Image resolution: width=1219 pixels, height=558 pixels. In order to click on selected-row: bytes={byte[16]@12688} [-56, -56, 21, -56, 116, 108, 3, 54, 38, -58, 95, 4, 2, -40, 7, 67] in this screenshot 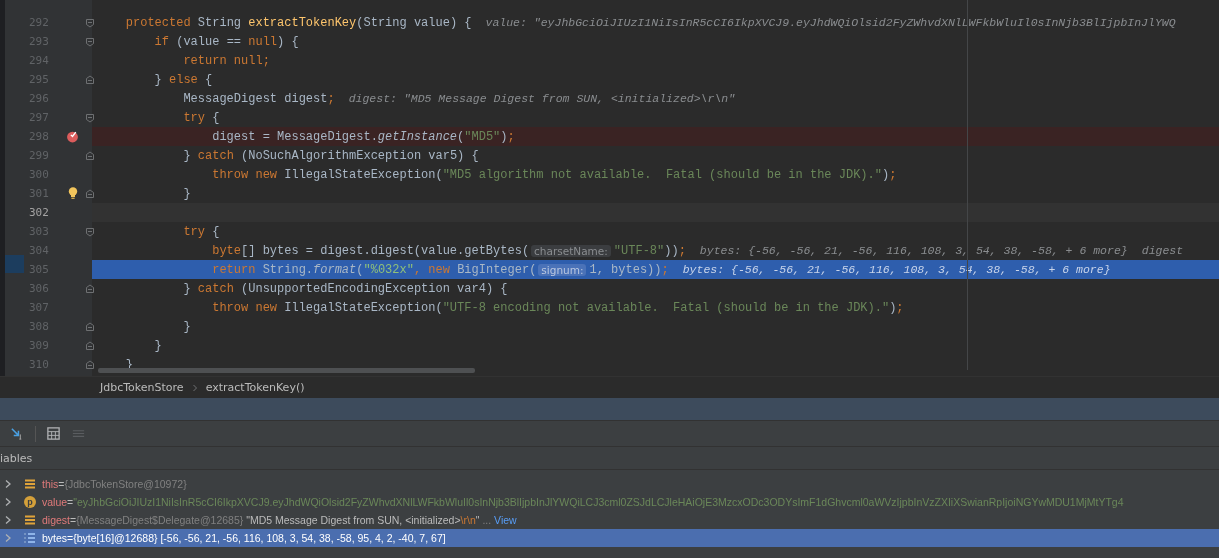, I will do `click(609, 538)`.